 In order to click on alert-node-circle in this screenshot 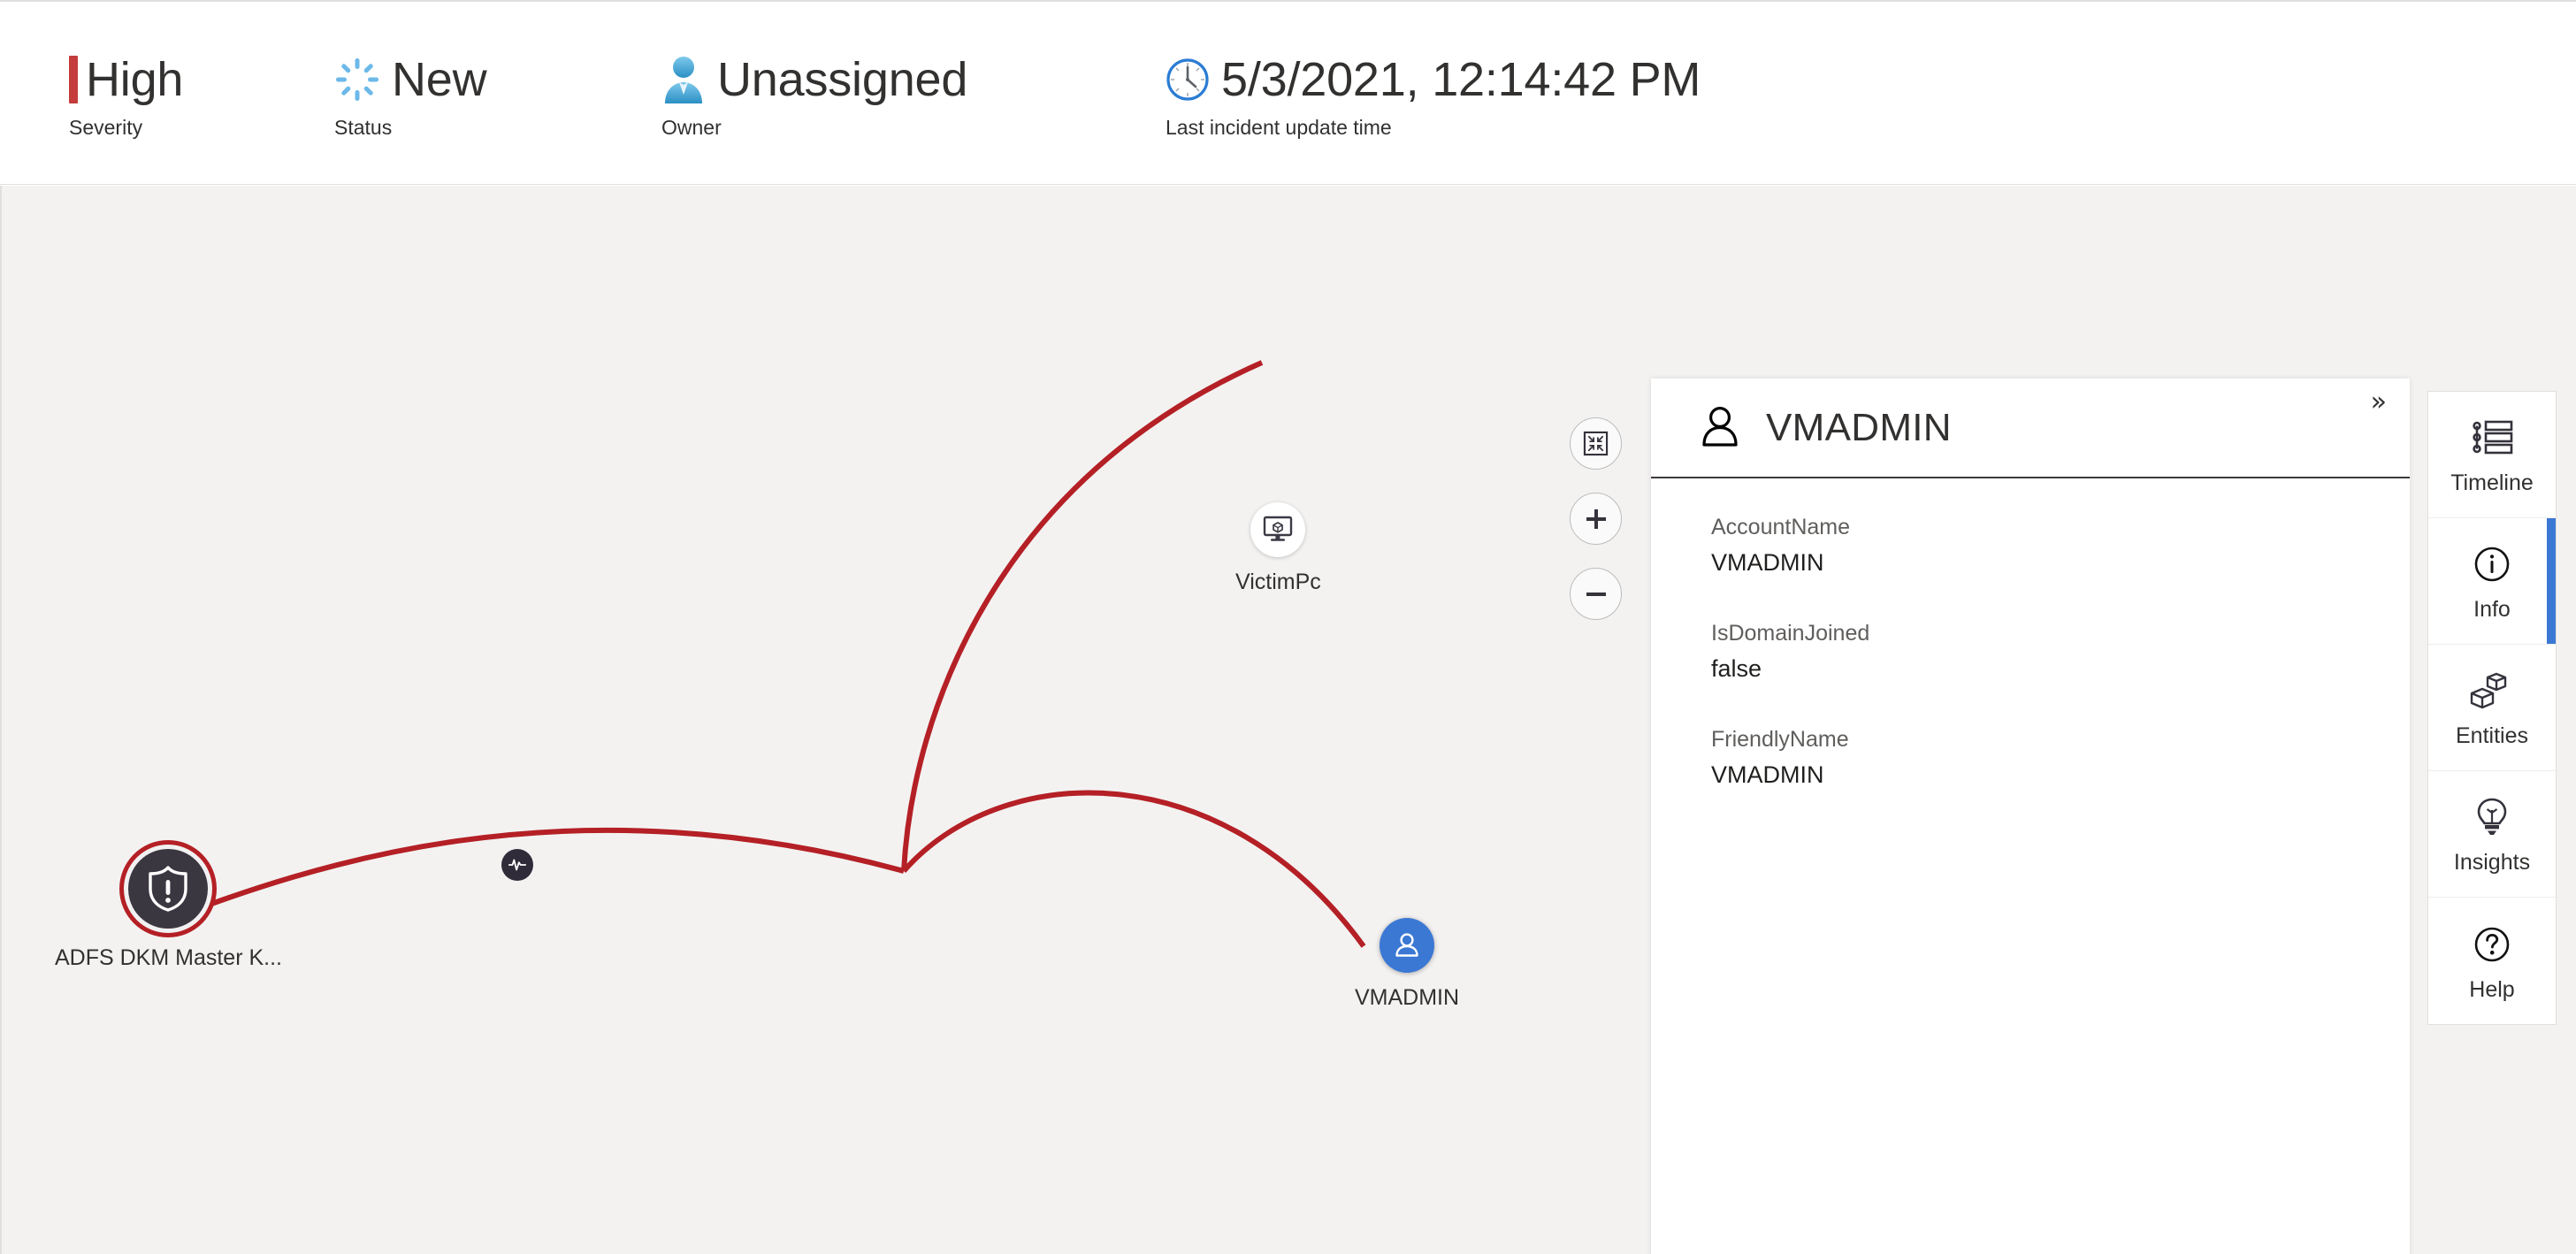, I will do `click(168, 889)`.